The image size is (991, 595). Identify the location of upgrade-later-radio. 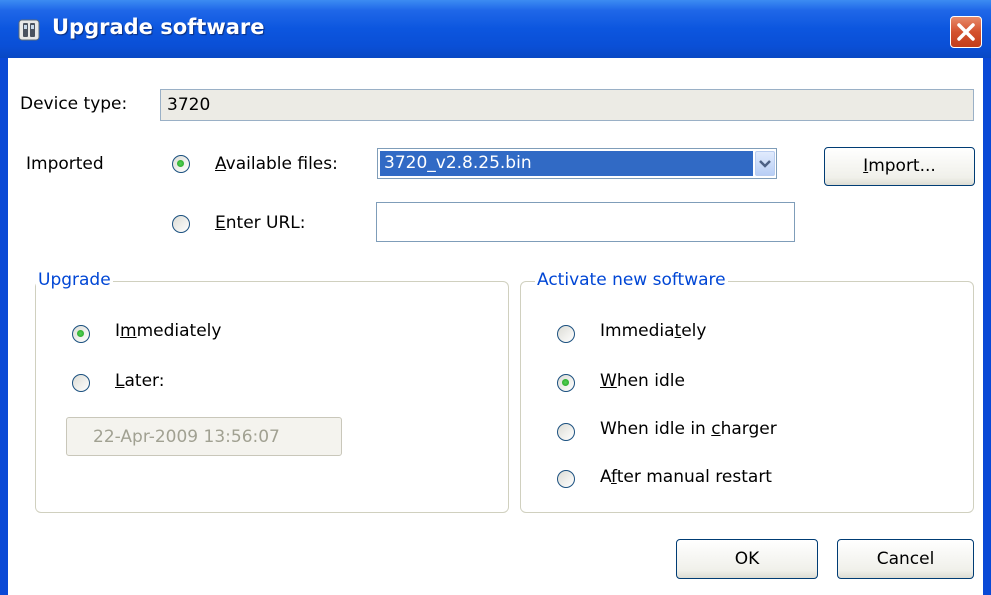
(81, 383).